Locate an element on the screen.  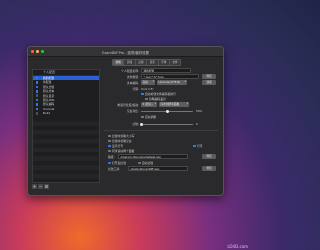
auto-compare-radio is located at coordinates (139, 163).